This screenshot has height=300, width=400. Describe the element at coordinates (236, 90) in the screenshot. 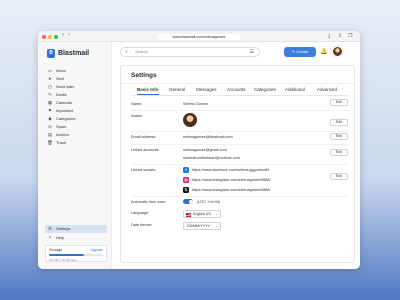

I see `tab-accounts: Accounts` at that location.